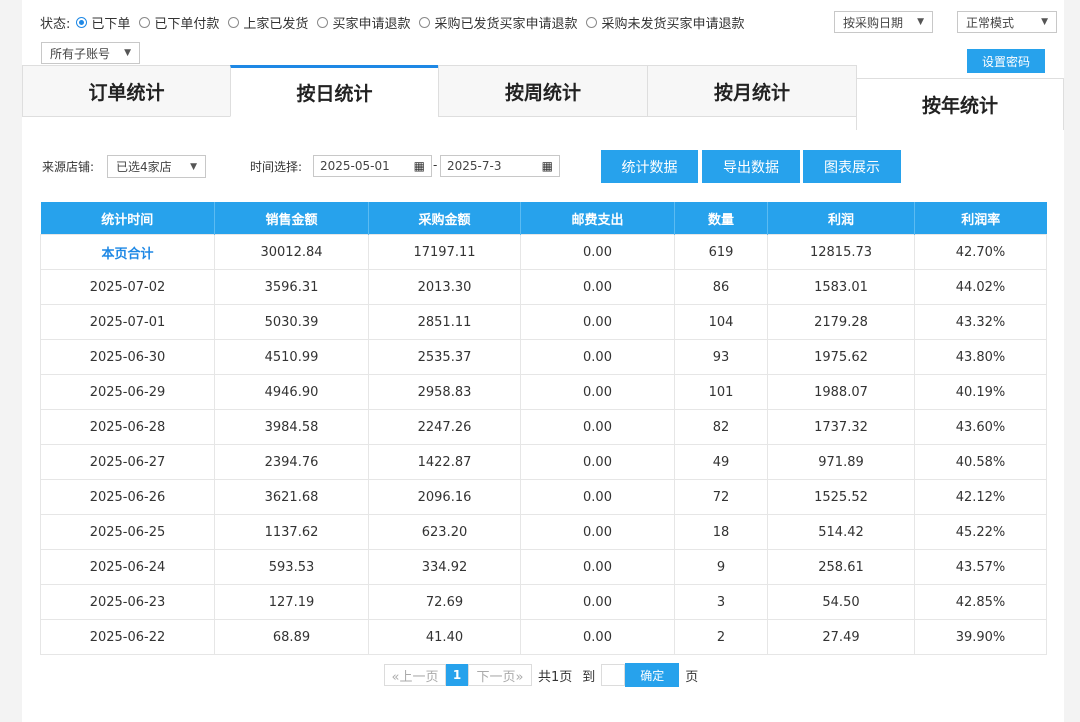  Describe the element at coordinates (291, 602) in the screenshot. I see `cell-sales-amount: 127.19` at that location.